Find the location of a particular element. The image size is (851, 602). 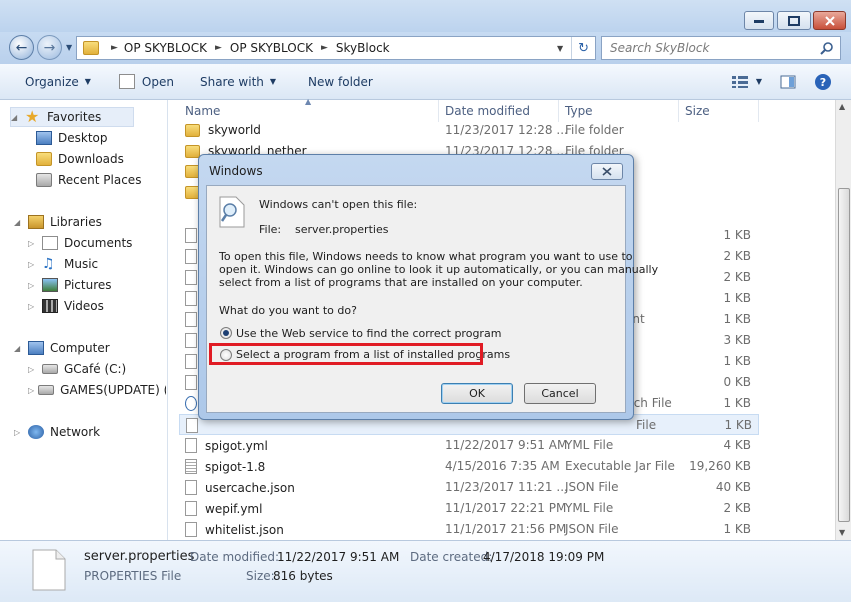

column-header-size: Size is located at coordinates (719, 111).